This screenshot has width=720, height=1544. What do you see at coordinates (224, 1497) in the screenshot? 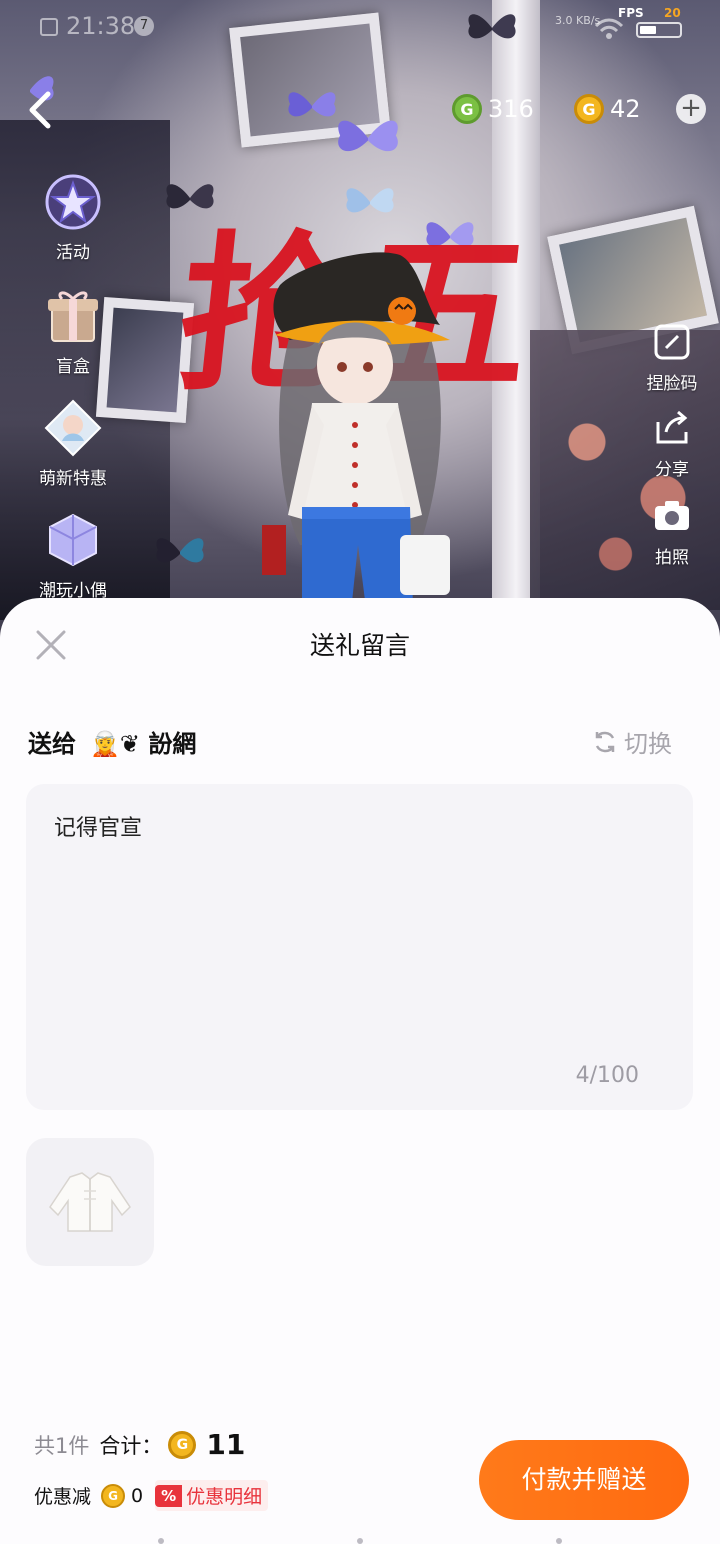
I see `discount-detail-label: 优惠明细` at bounding box center [224, 1497].